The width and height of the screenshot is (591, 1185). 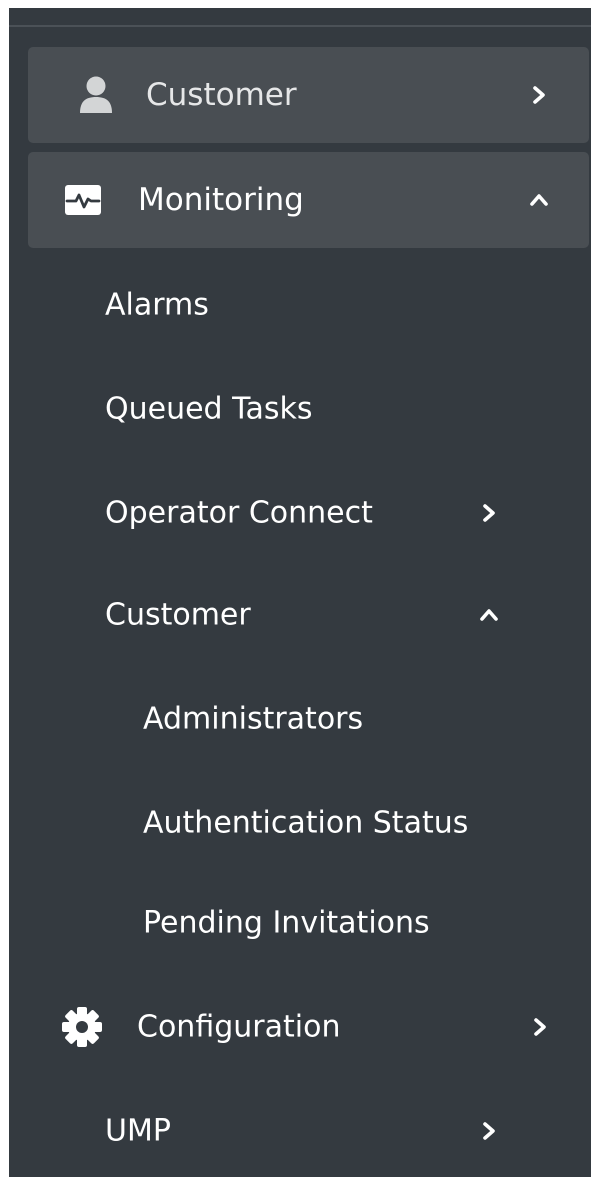 I want to click on sidebar-item-configuration: Configuration, so click(x=300, y=1027).